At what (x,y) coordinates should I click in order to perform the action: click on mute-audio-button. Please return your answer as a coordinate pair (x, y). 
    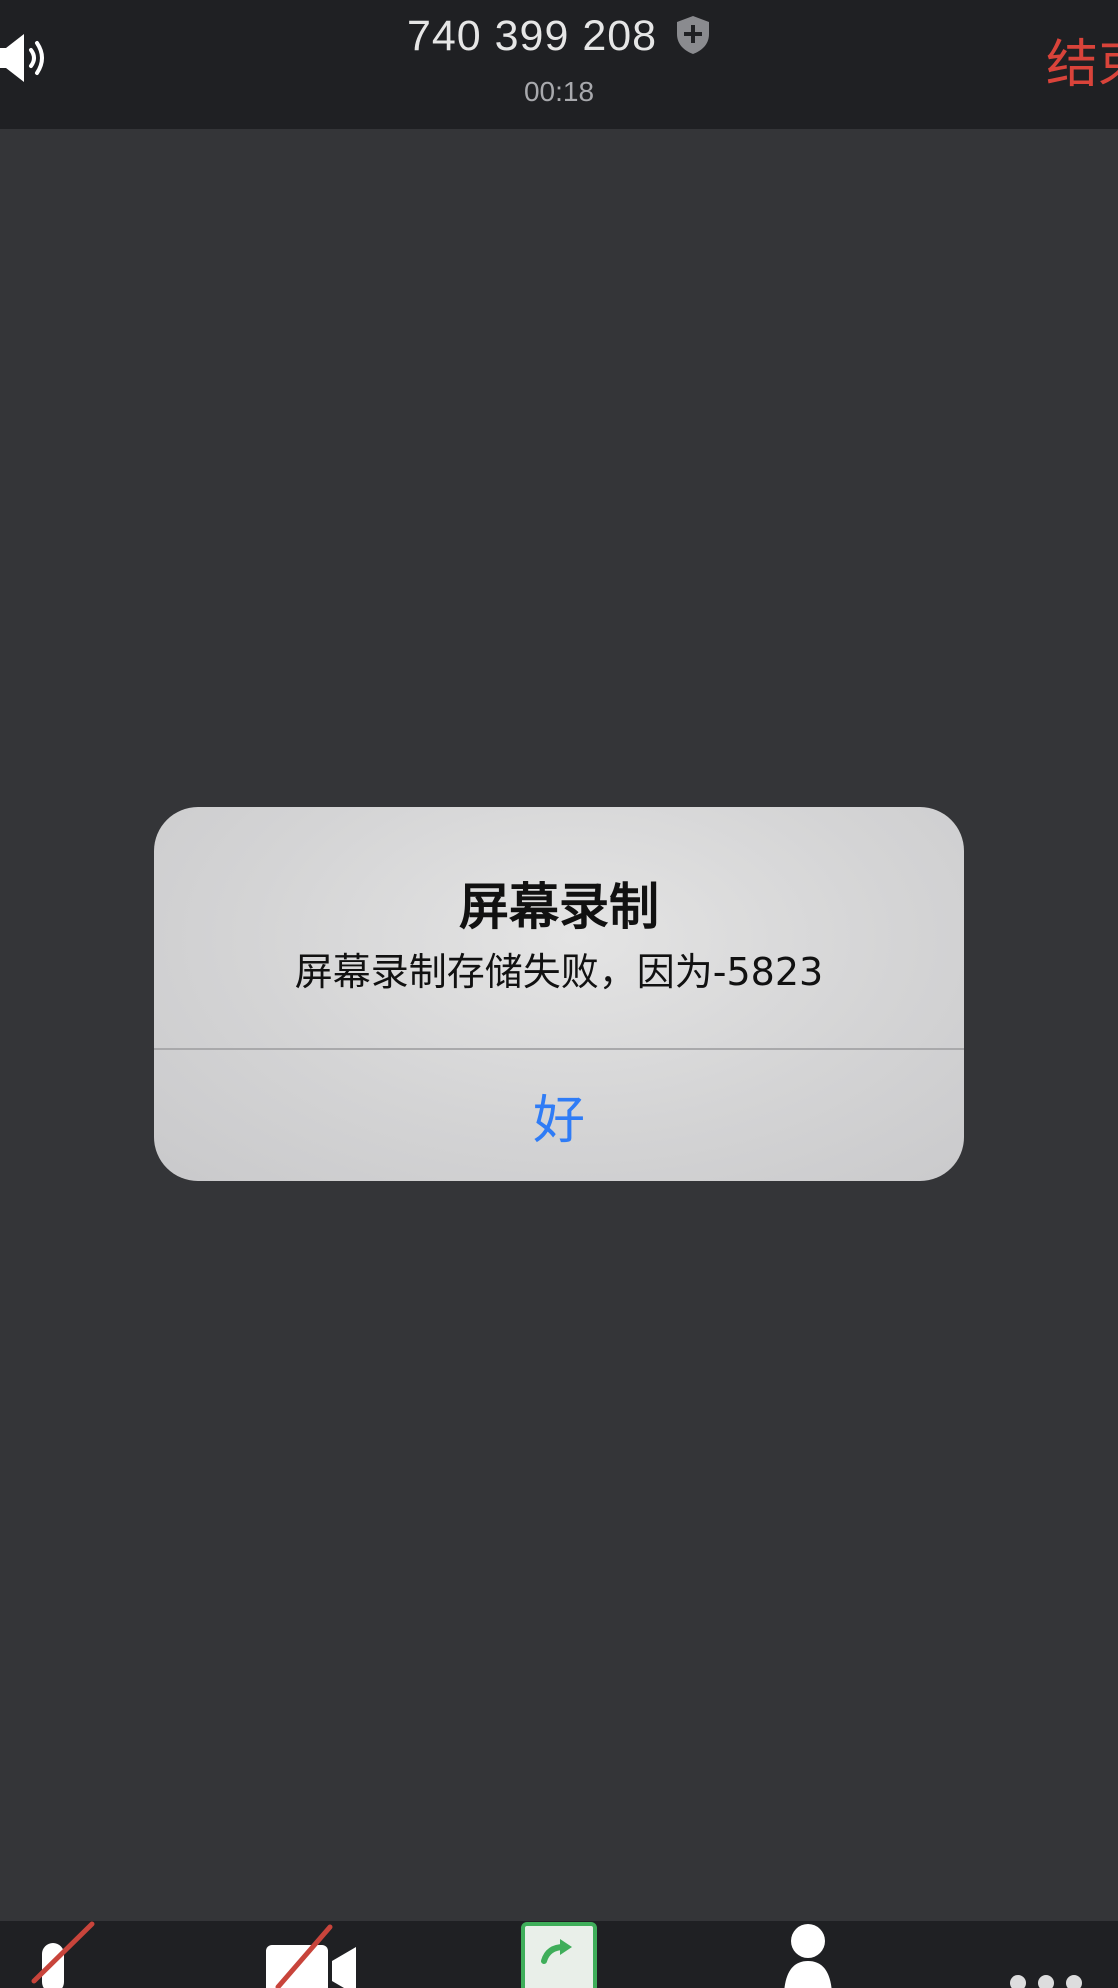
    Looking at the image, I should click on (65, 1954).